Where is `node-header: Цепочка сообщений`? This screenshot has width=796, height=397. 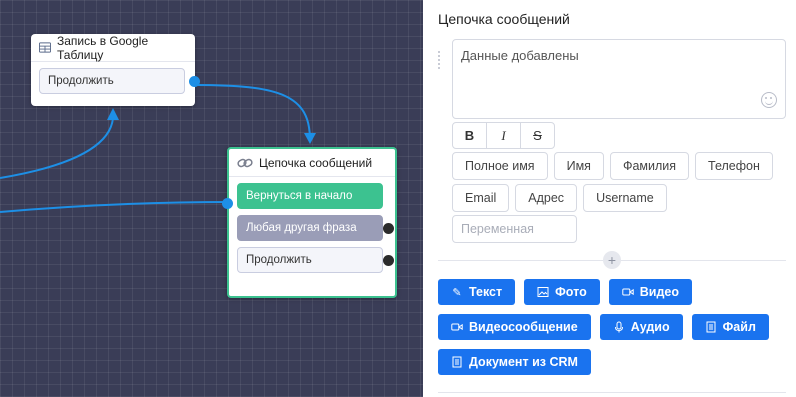
node-header: Цепочка сообщений is located at coordinates (312, 163).